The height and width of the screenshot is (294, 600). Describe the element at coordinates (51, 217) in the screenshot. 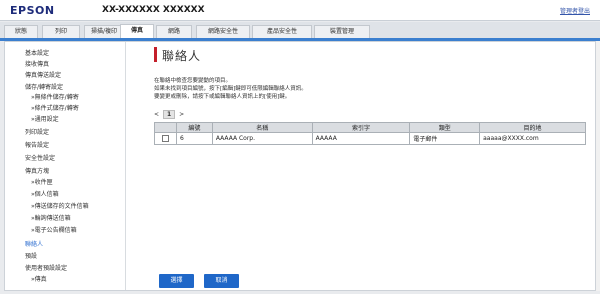

I see `sidebar-item-polling-box: »輪詢傳送信箱` at that location.